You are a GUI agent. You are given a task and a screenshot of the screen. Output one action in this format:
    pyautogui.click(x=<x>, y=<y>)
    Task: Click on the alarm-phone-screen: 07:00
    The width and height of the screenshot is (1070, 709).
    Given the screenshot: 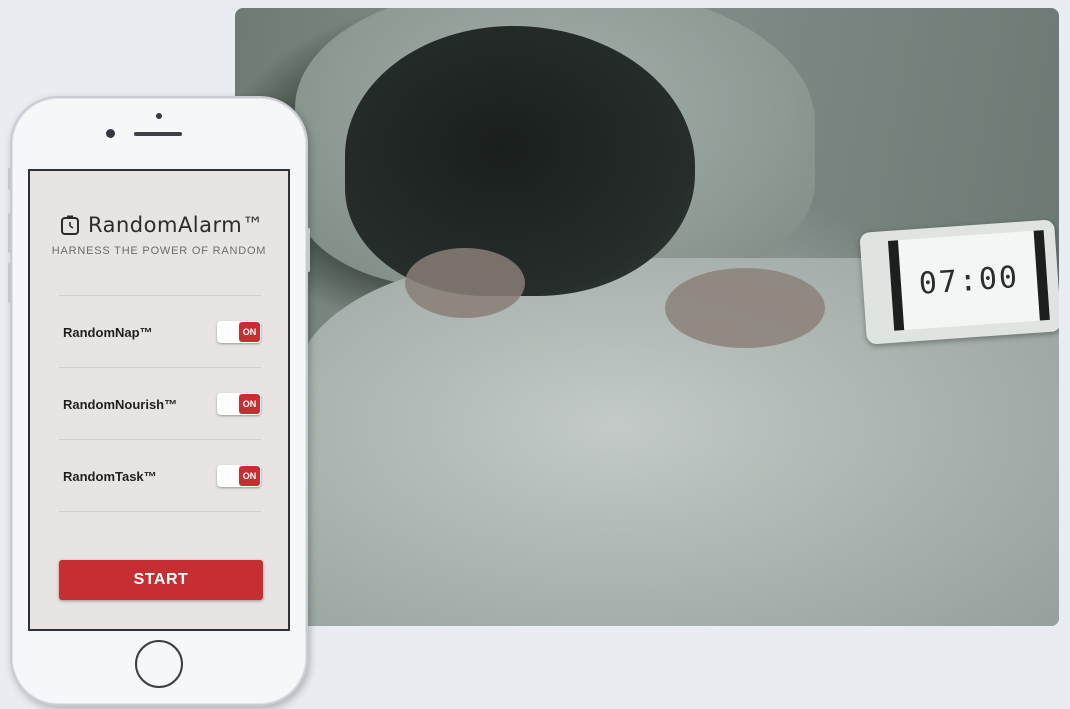 What is the action you would take?
    pyautogui.click(x=968, y=280)
    